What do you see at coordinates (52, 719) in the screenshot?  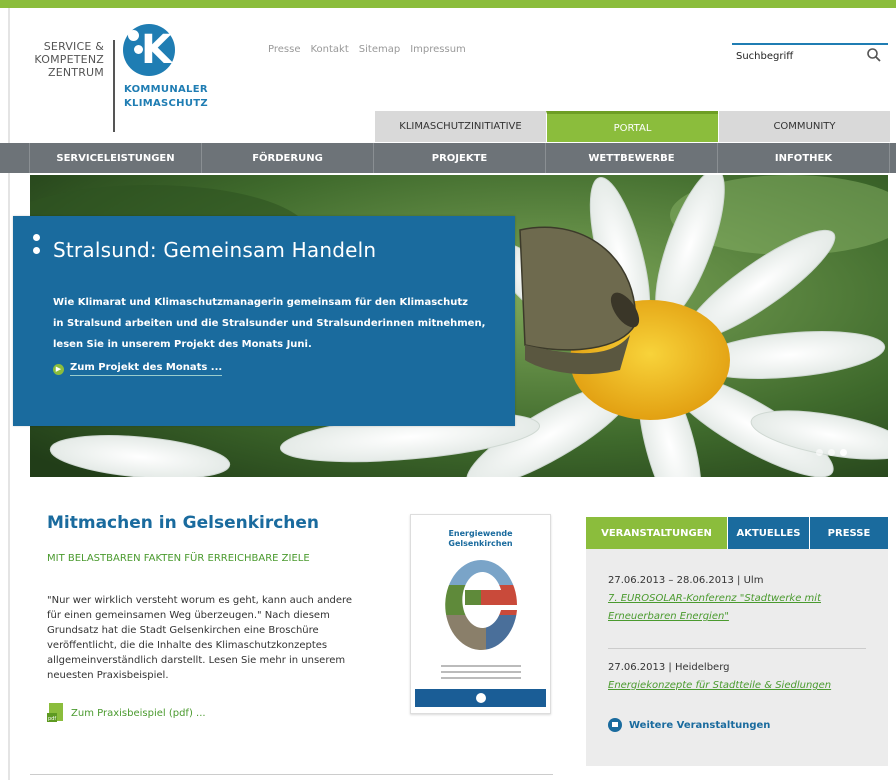 I see `svg-text: pdf` at bounding box center [52, 719].